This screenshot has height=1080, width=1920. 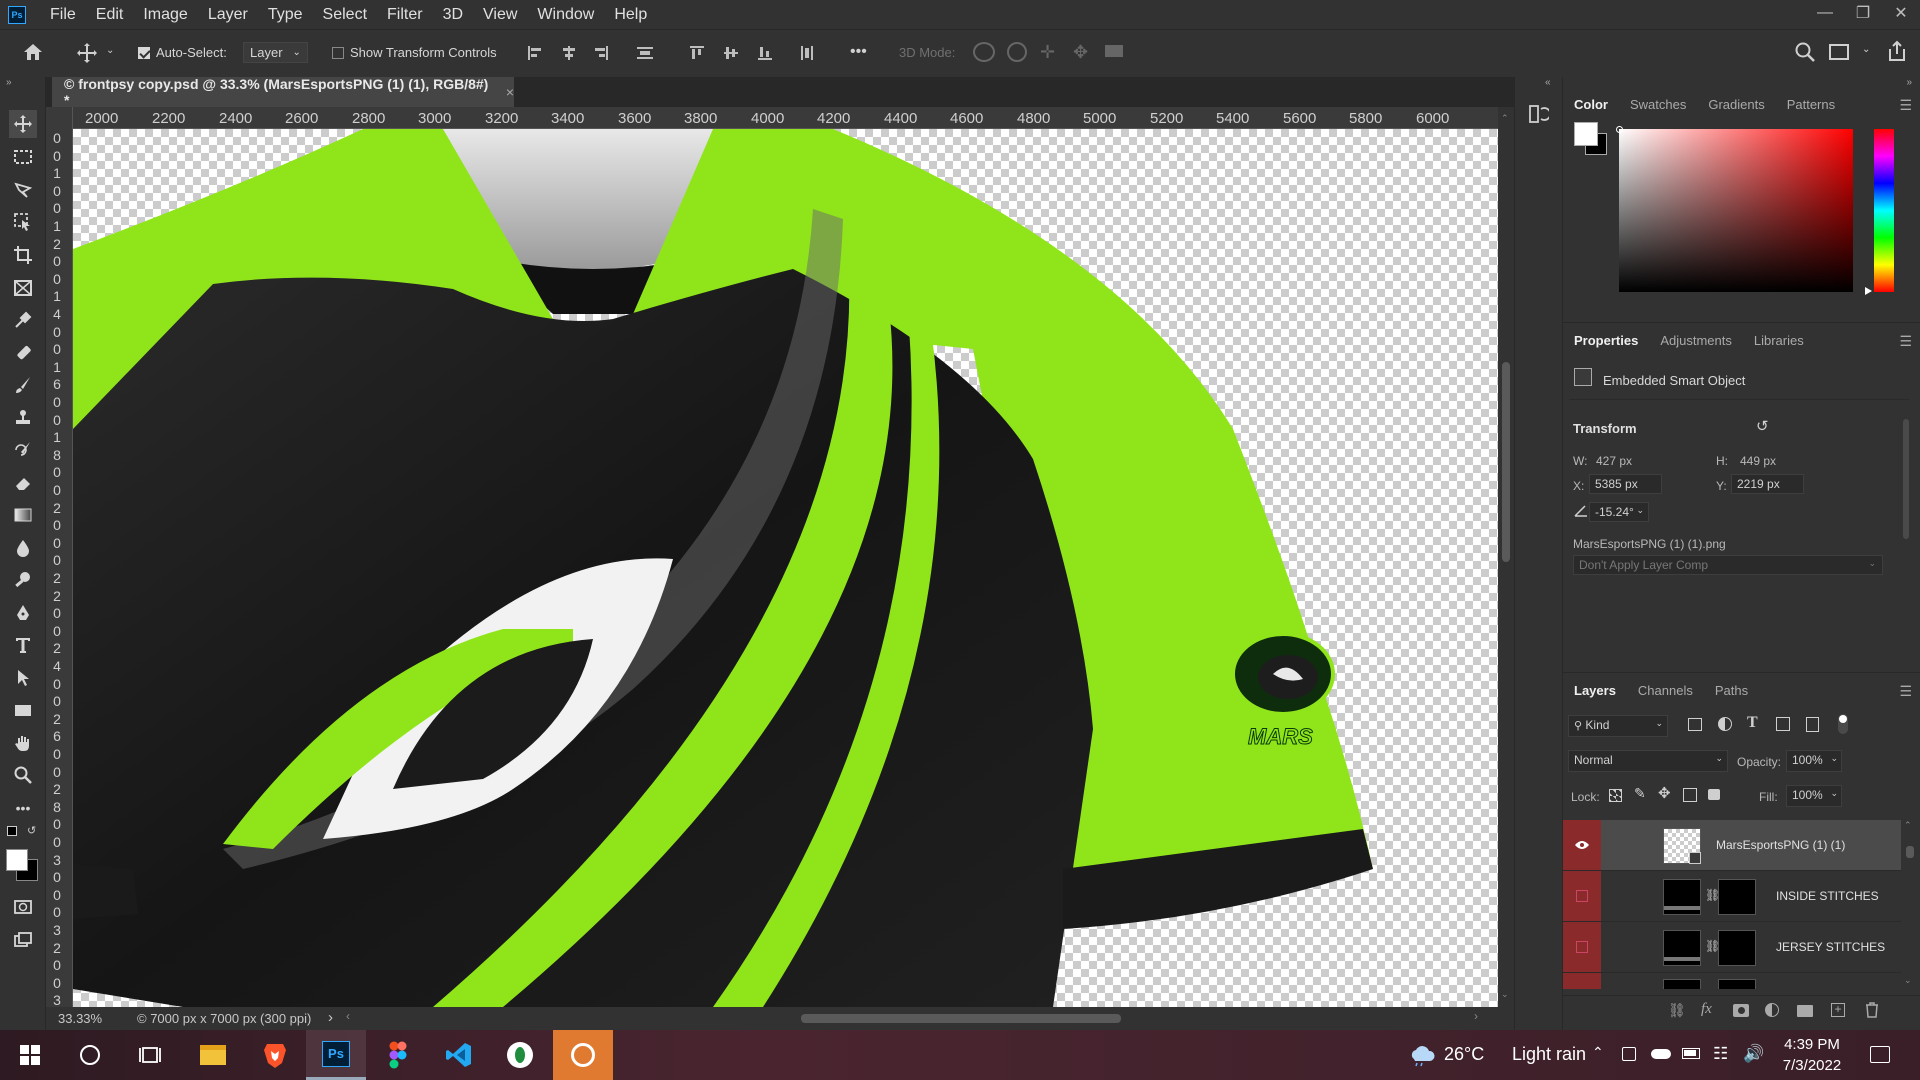 I want to click on distribute-vertical-icon, so click(x=645, y=53).